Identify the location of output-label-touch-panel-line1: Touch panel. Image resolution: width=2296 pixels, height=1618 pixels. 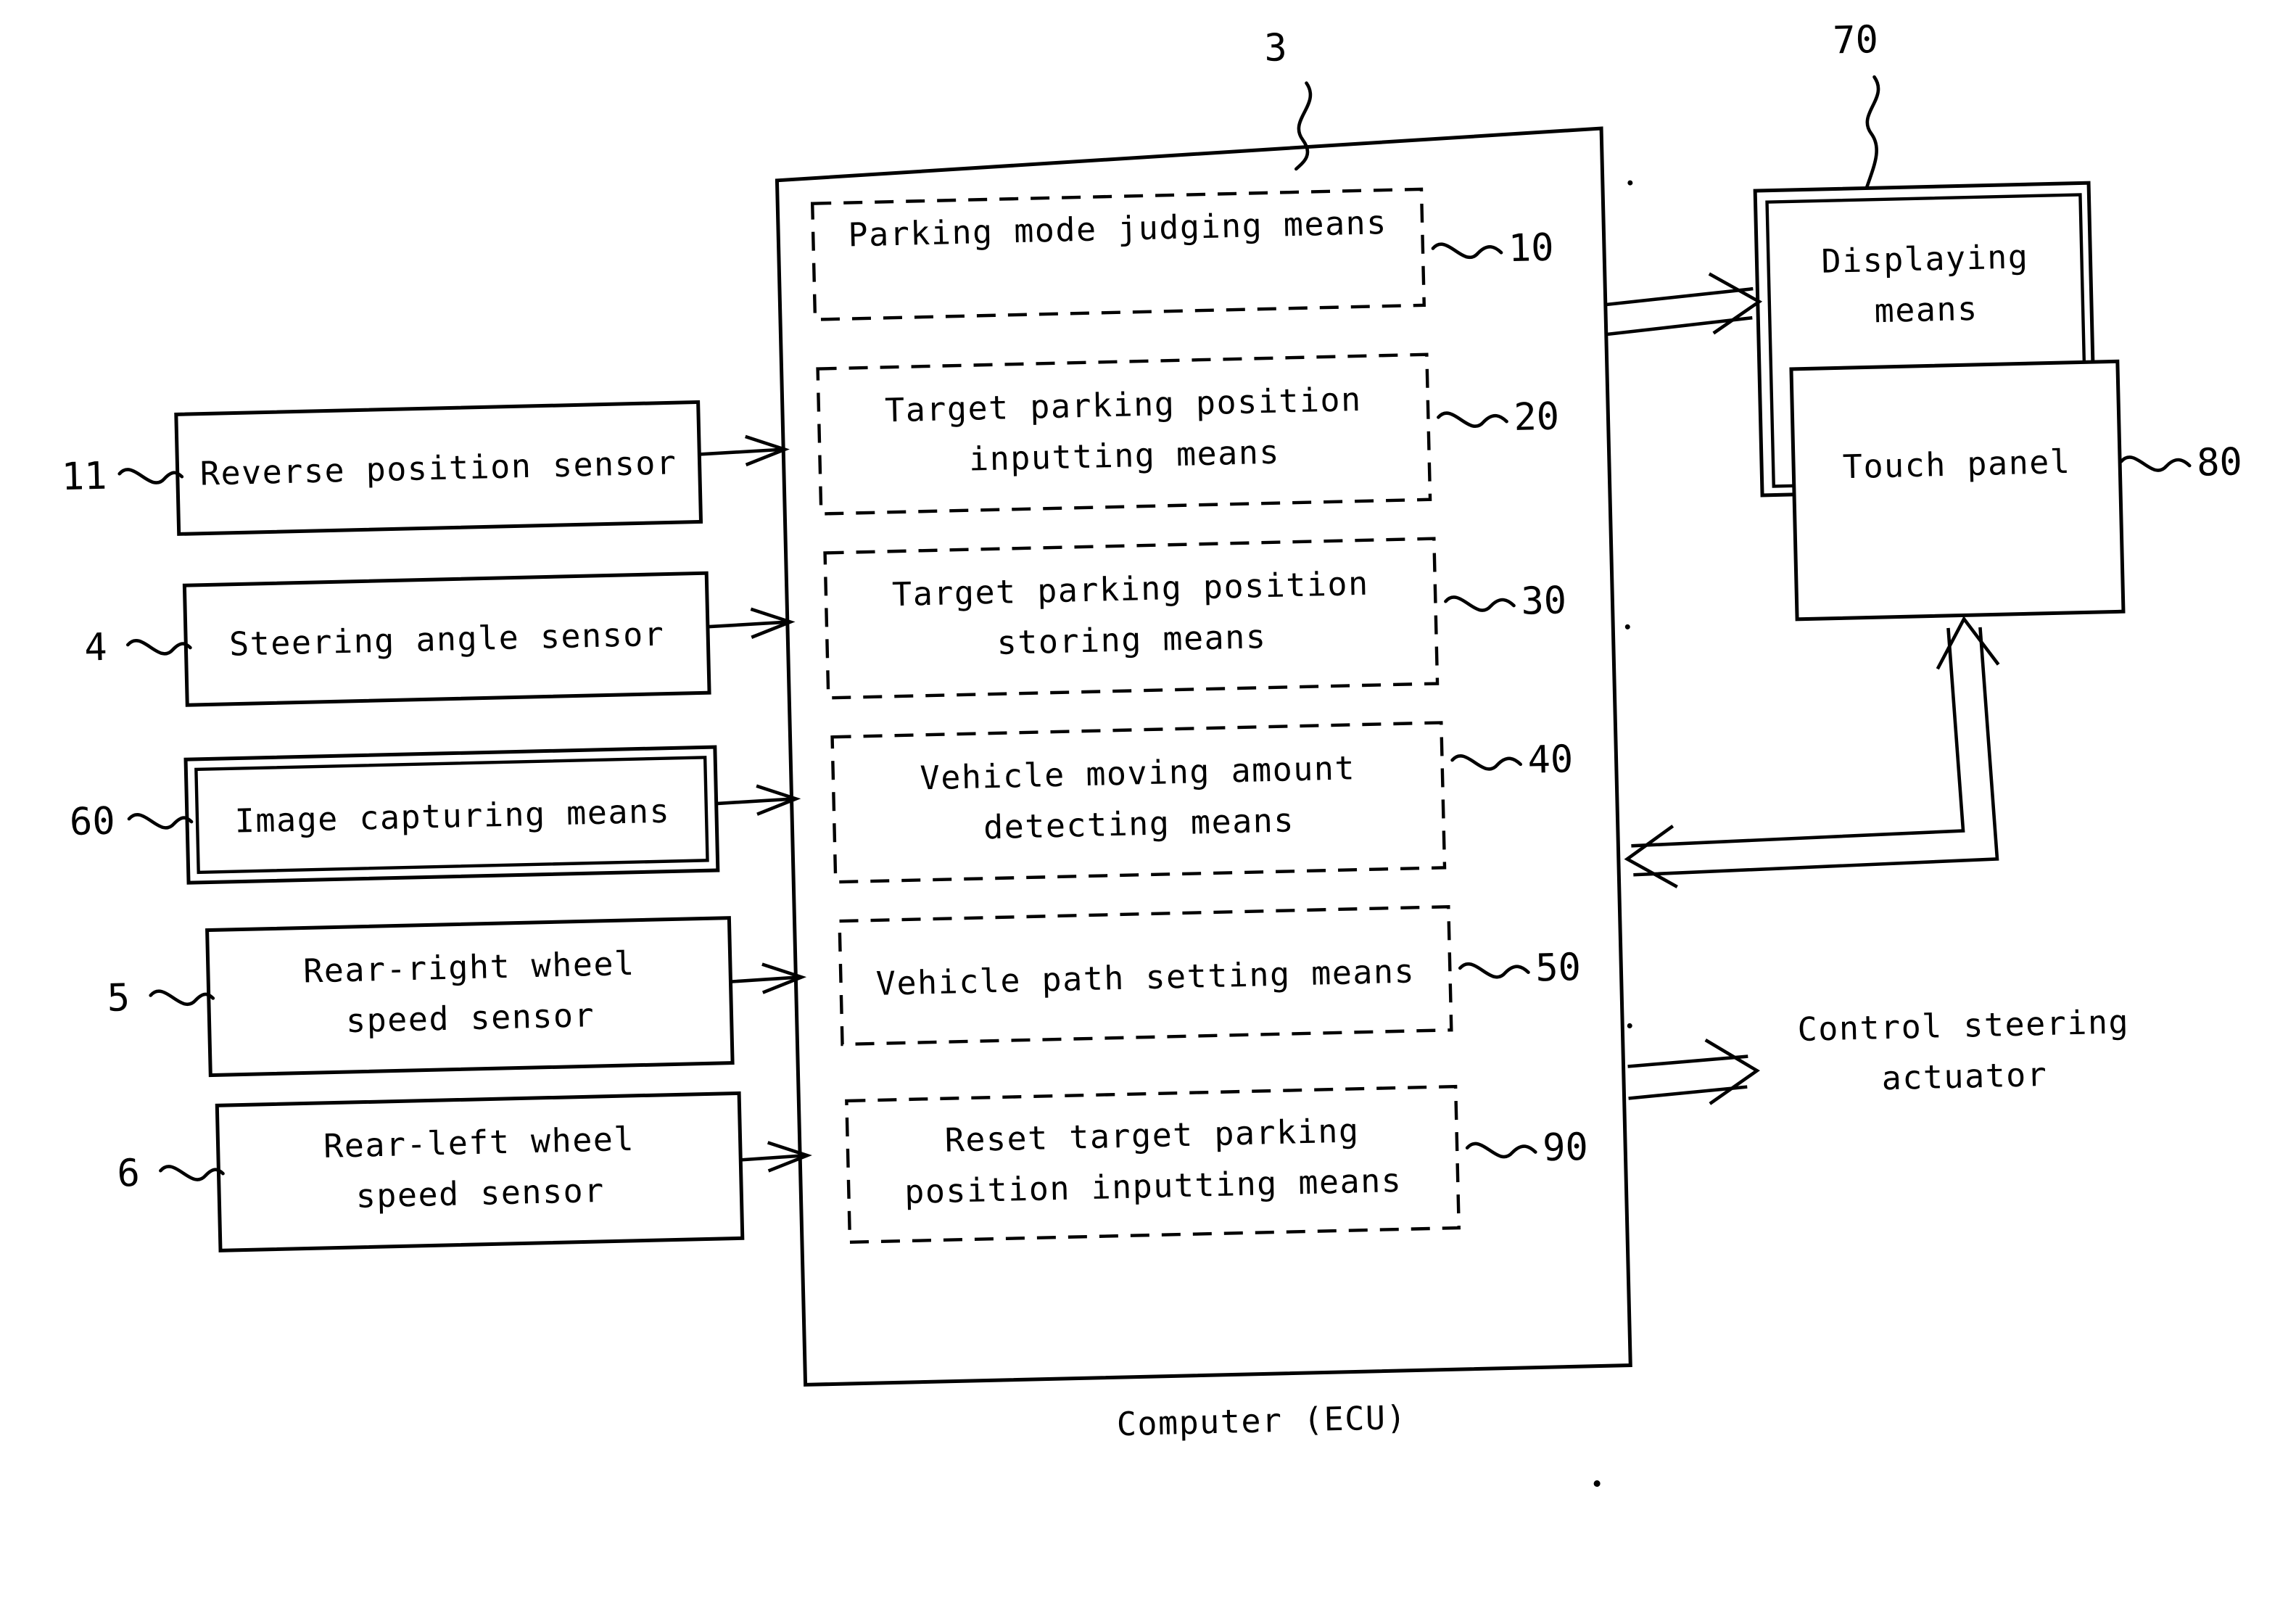
(1957, 464).